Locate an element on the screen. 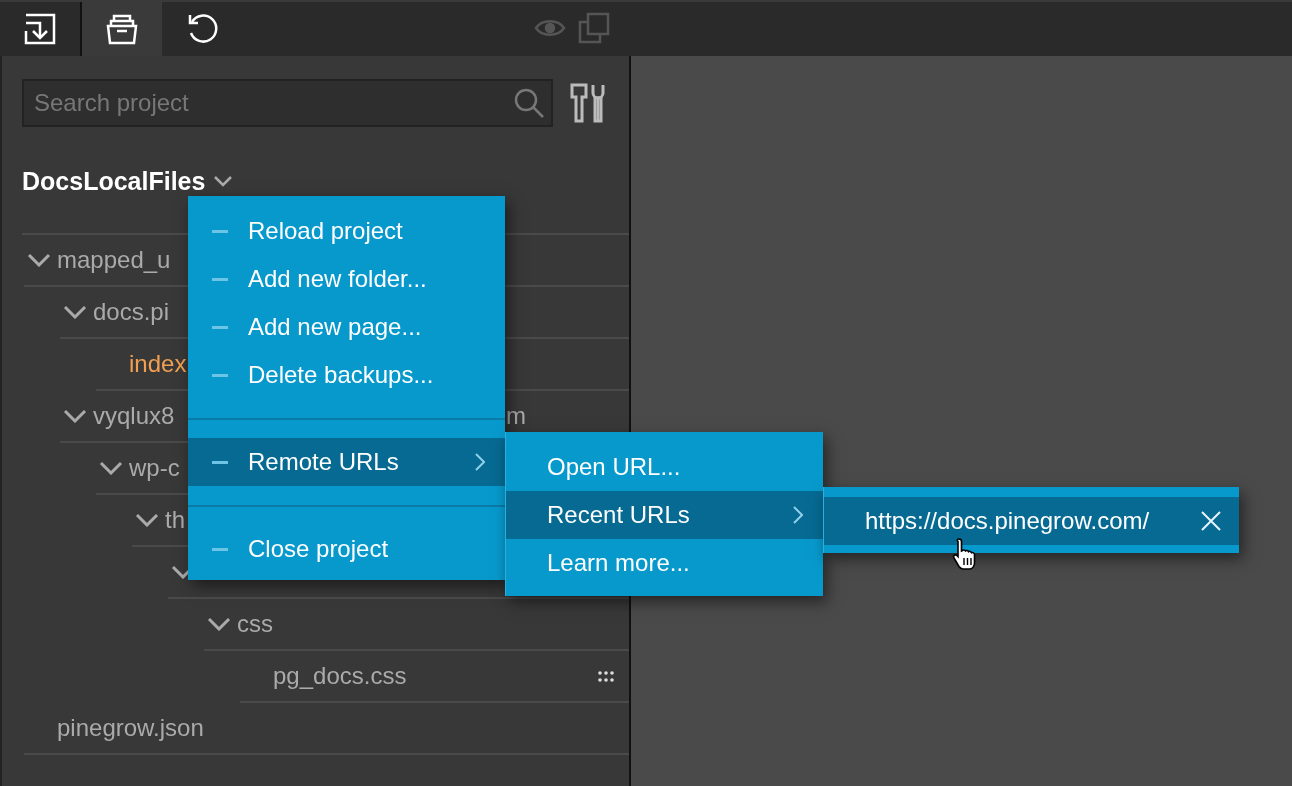 The height and width of the screenshot is (786, 1292). menu-item: https://docs.pinegrow.com/ is located at coordinates (1031, 521).